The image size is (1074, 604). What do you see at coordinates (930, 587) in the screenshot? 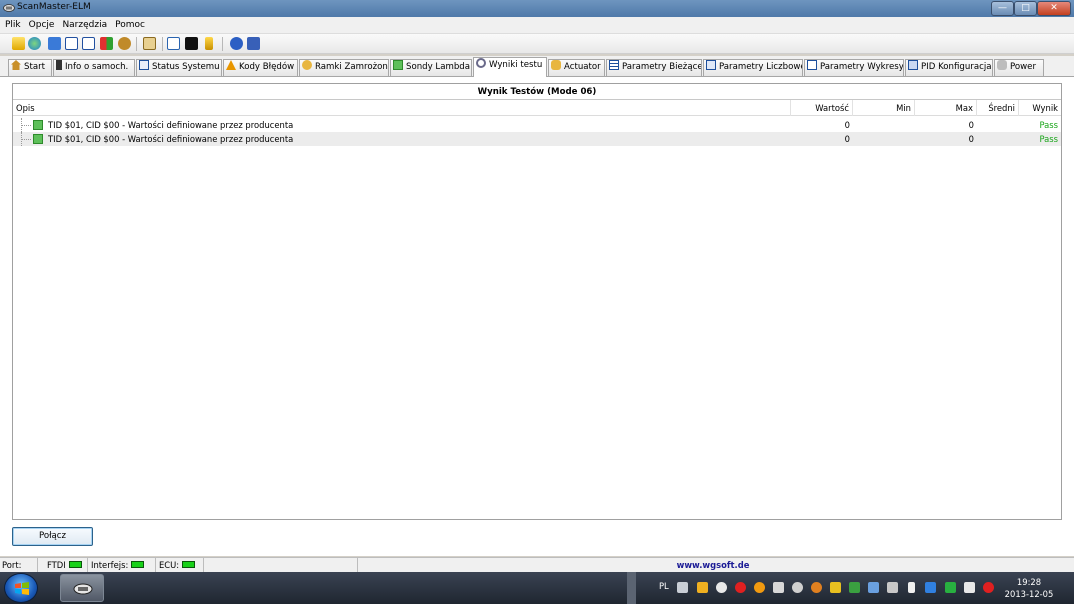
I see `device-icon` at bounding box center [930, 587].